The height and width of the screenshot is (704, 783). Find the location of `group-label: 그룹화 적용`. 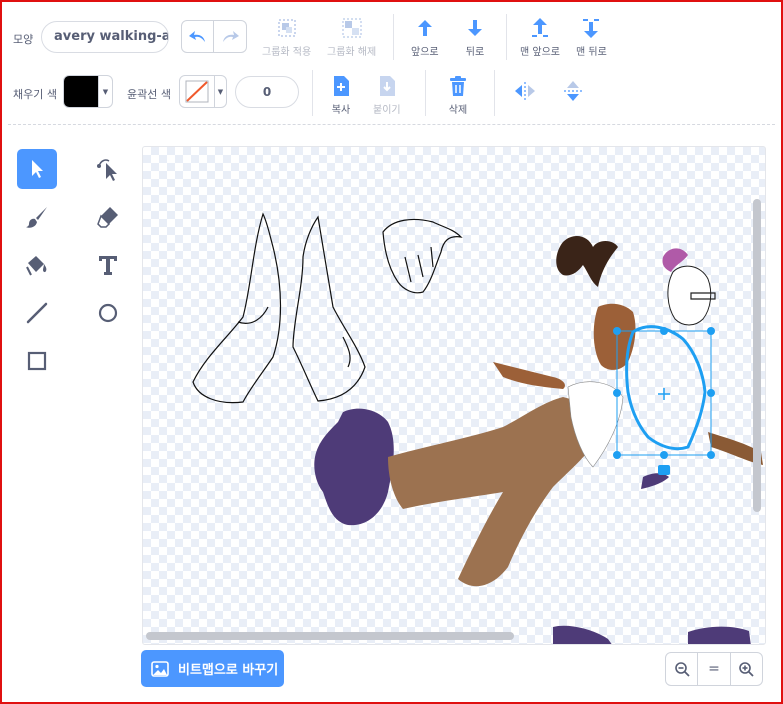

group-label: 그룹화 적용 is located at coordinates (287, 52).